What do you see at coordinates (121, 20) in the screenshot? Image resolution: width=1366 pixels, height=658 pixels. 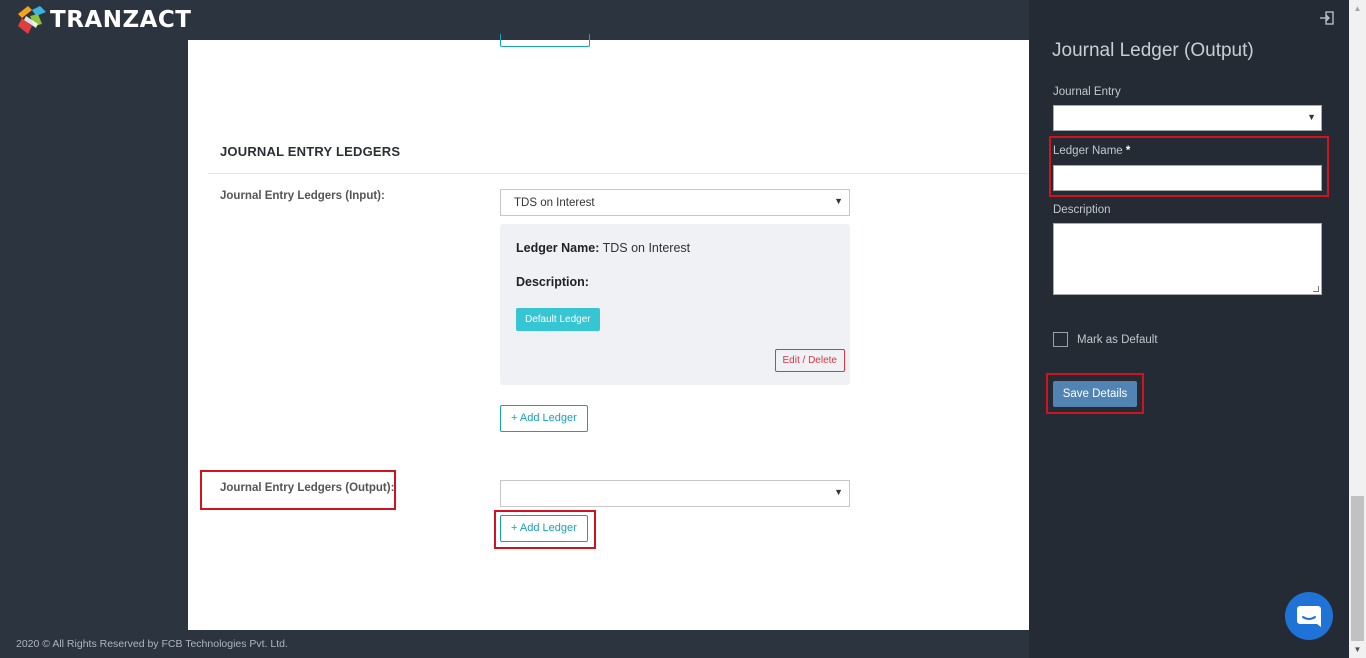 I see `brand-name: TRANZACT` at bounding box center [121, 20].